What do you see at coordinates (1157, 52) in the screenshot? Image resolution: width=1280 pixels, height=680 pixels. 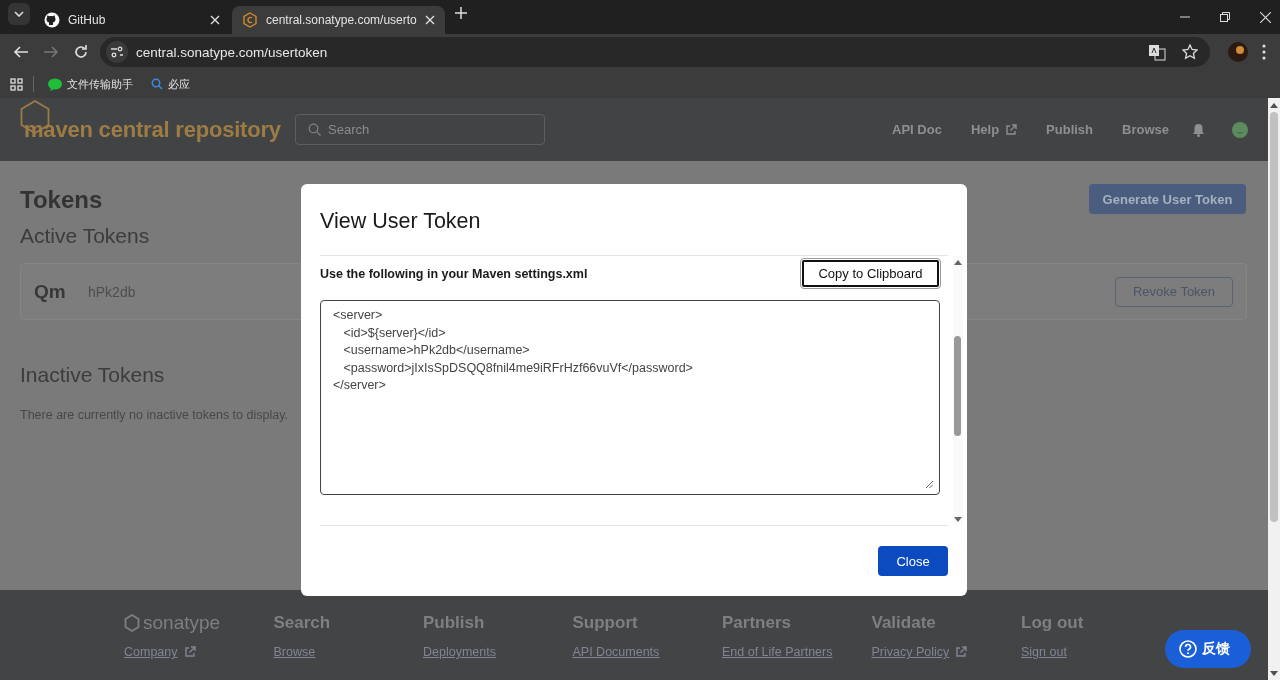 I see `translate-icon` at bounding box center [1157, 52].